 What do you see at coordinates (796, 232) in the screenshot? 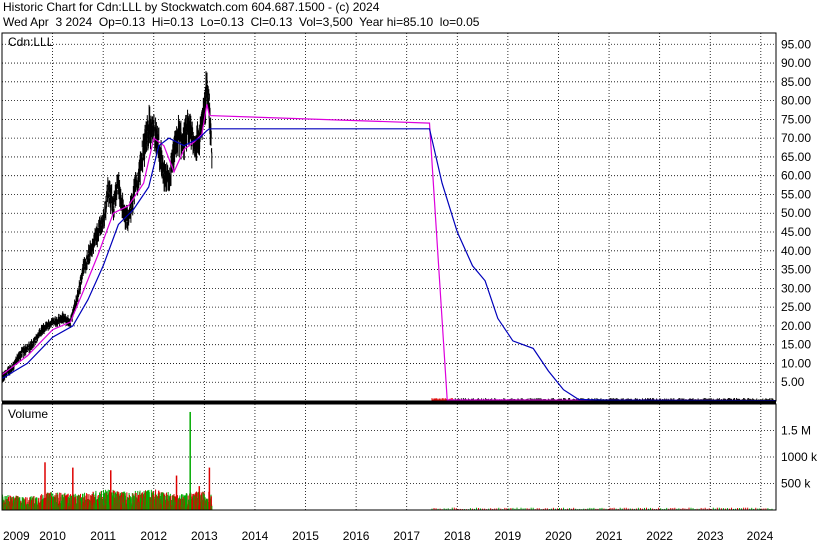
I see `price-tick-label: 45.00` at bounding box center [796, 232].